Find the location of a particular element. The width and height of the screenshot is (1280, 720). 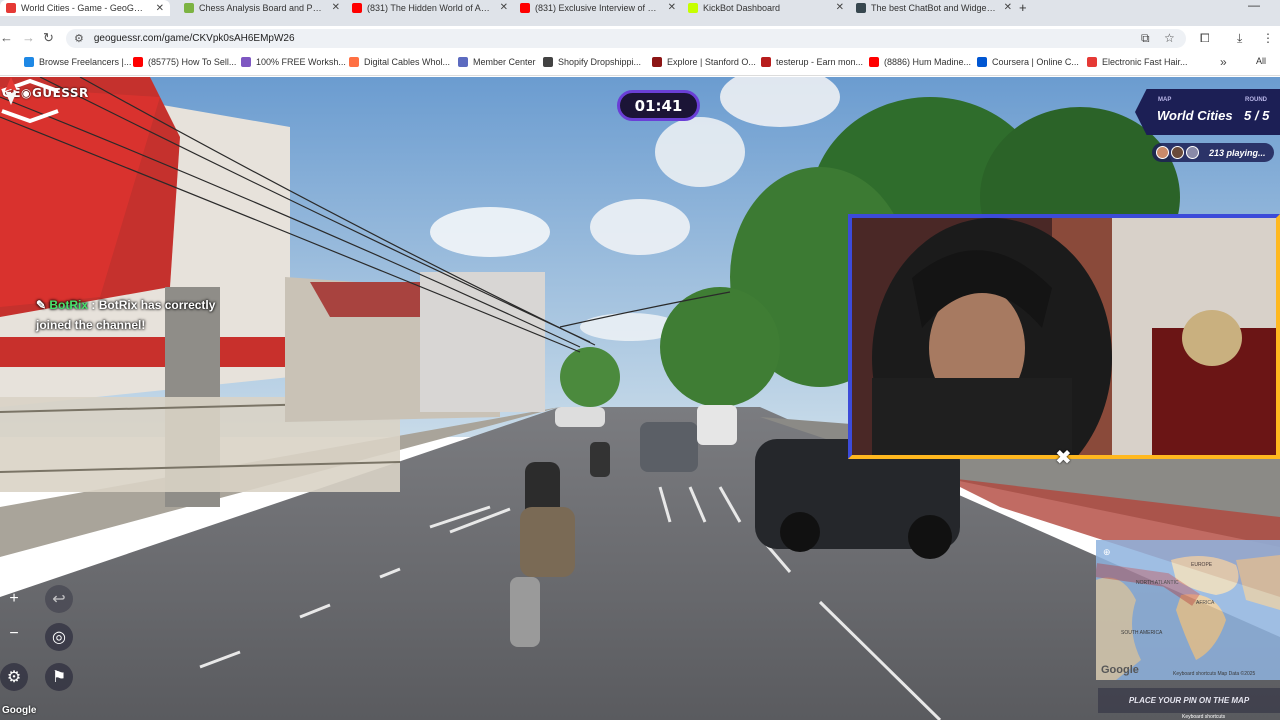

browser-tab: (831) The Hidden World of Ang... ✕ is located at coordinates (430, 7).